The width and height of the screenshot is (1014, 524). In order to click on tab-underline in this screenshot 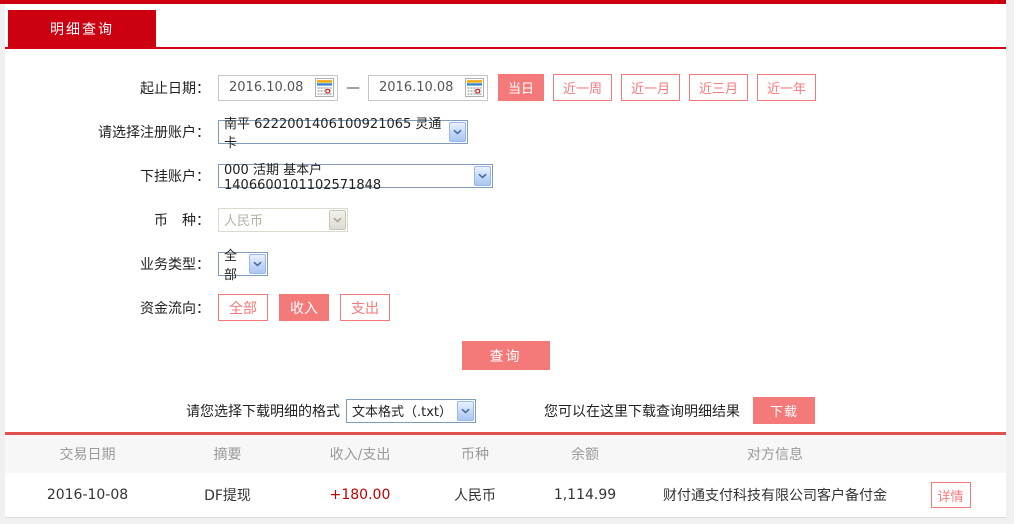, I will do `click(505, 48)`.